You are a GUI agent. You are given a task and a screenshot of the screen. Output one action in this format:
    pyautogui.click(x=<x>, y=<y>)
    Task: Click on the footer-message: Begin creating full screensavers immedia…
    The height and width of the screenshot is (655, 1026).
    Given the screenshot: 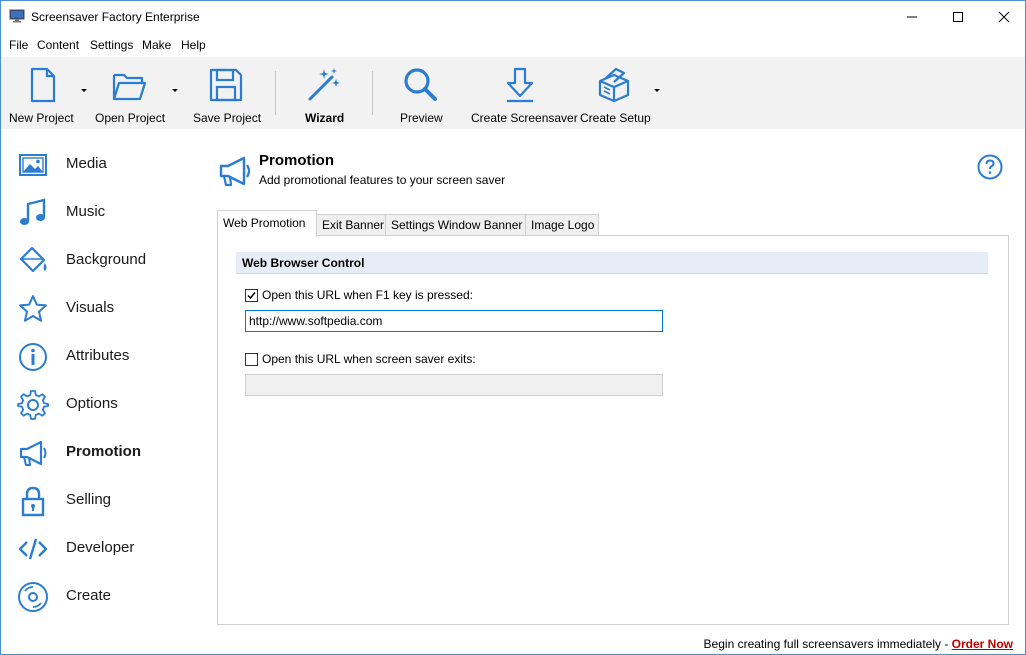 What is the action you would take?
    pyautogui.click(x=858, y=644)
    